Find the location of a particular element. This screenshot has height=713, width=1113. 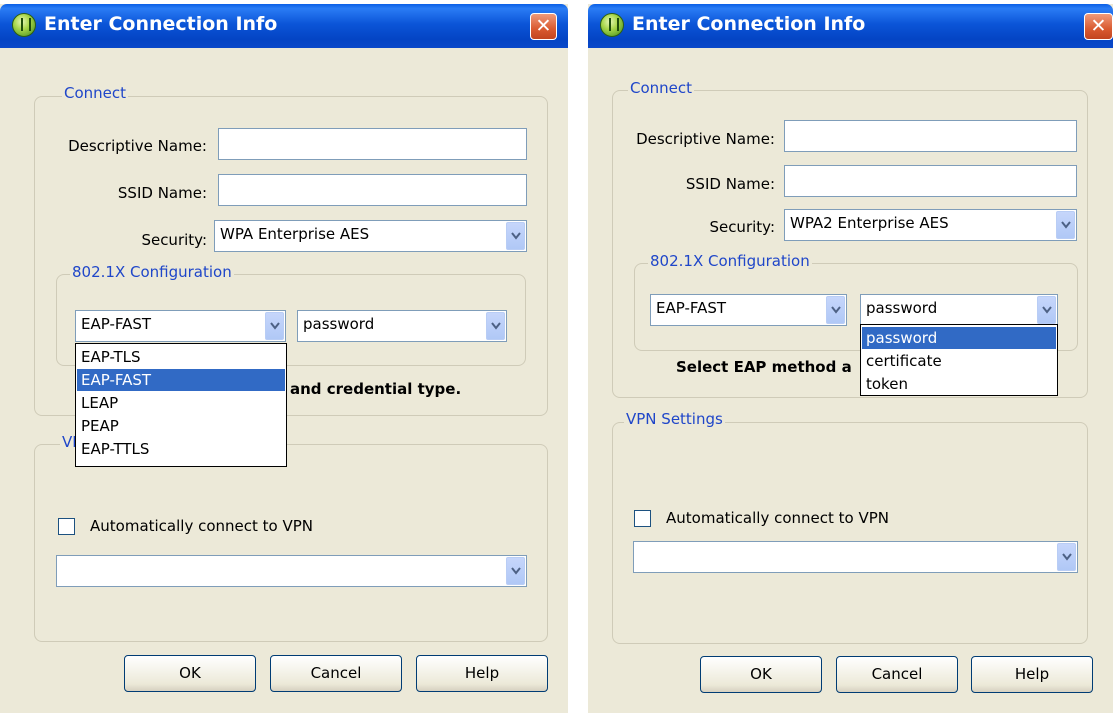

right-titlebar: Enter Connection Info ✕ is located at coordinates (850, 26).